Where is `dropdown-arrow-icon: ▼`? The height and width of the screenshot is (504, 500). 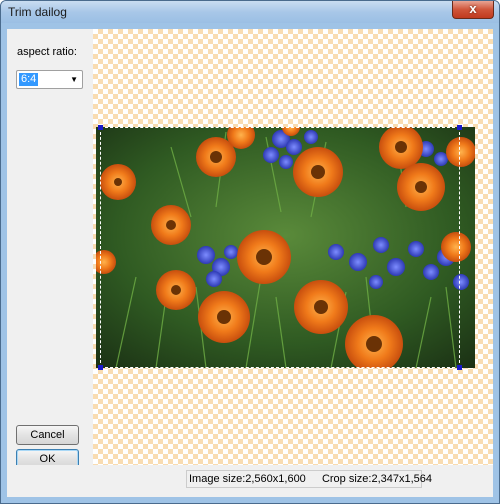
dropdown-arrow-icon: ▼ is located at coordinates (74, 79).